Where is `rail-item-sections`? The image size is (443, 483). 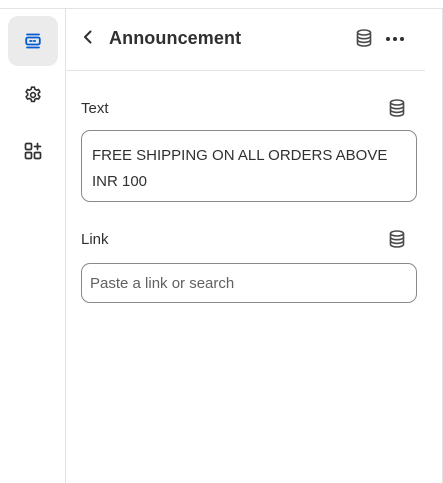
rail-item-sections is located at coordinates (33, 41).